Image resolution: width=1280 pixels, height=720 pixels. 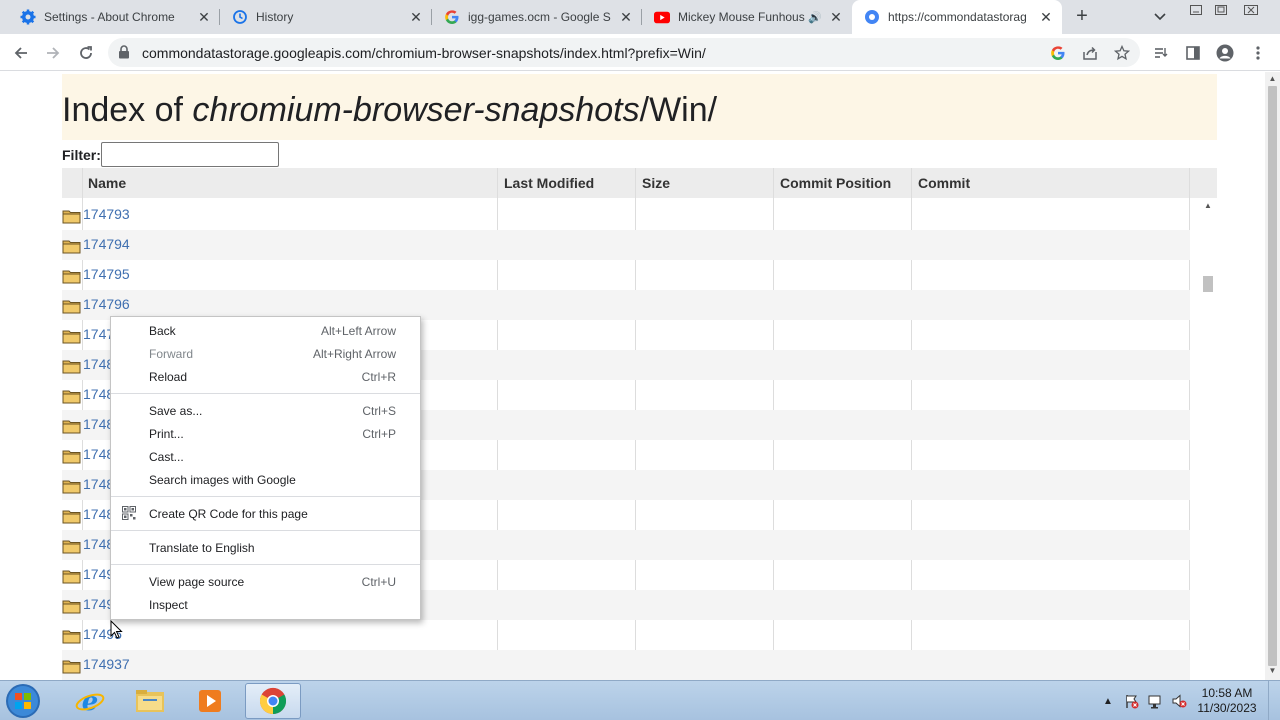 I want to click on page-header: Index of chromium-browser-snapshots/Win/, so click(x=639, y=107).